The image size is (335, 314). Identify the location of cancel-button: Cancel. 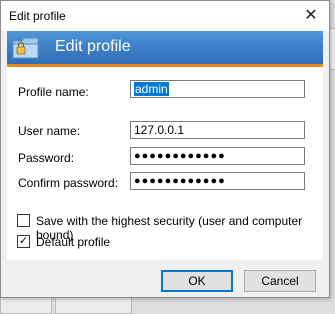
(280, 281).